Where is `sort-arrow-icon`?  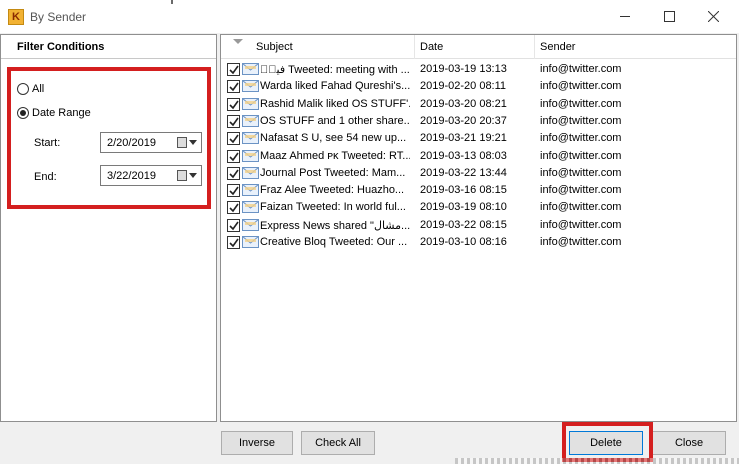
sort-arrow-icon is located at coordinates (238, 41).